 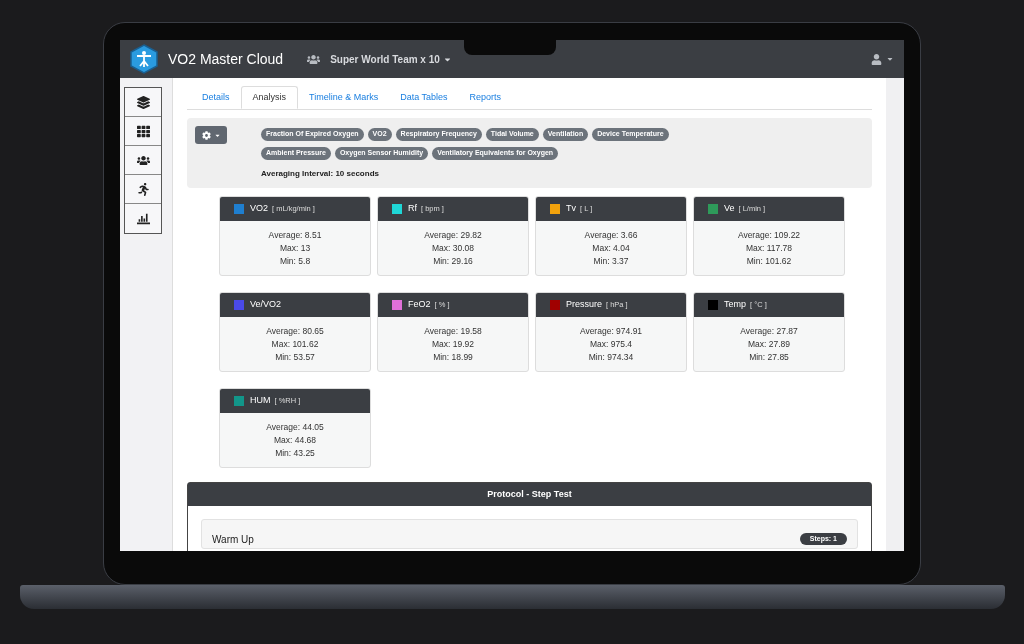 I want to click on metric-name: HUM, so click(x=260, y=401).